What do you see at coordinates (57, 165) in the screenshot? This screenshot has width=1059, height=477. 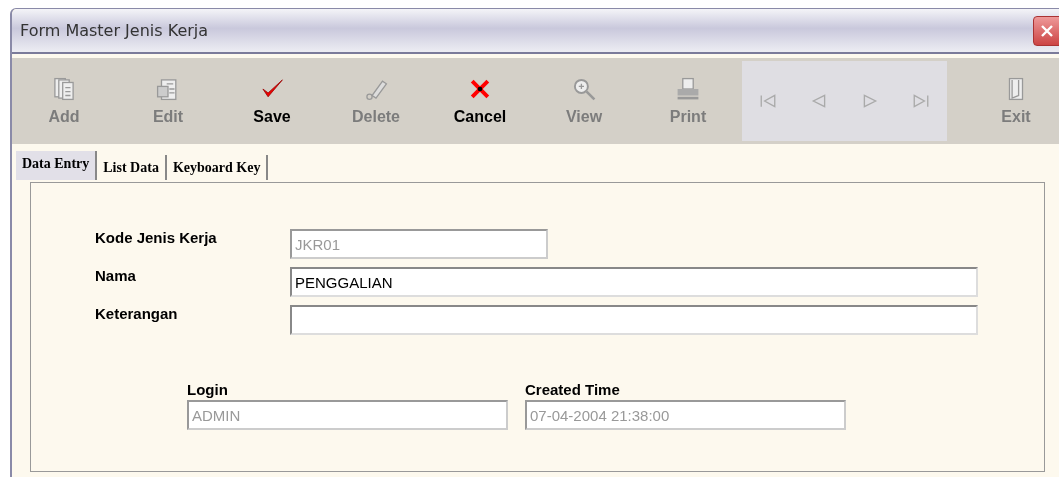 I see `tab: Data Entry` at bounding box center [57, 165].